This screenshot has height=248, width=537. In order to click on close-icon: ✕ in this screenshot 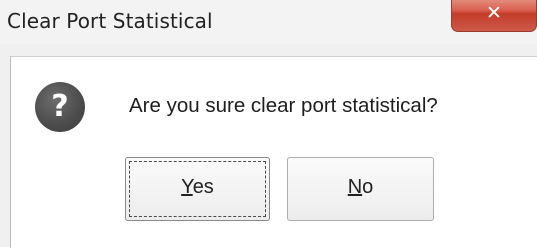, I will do `click(494, 13)`.